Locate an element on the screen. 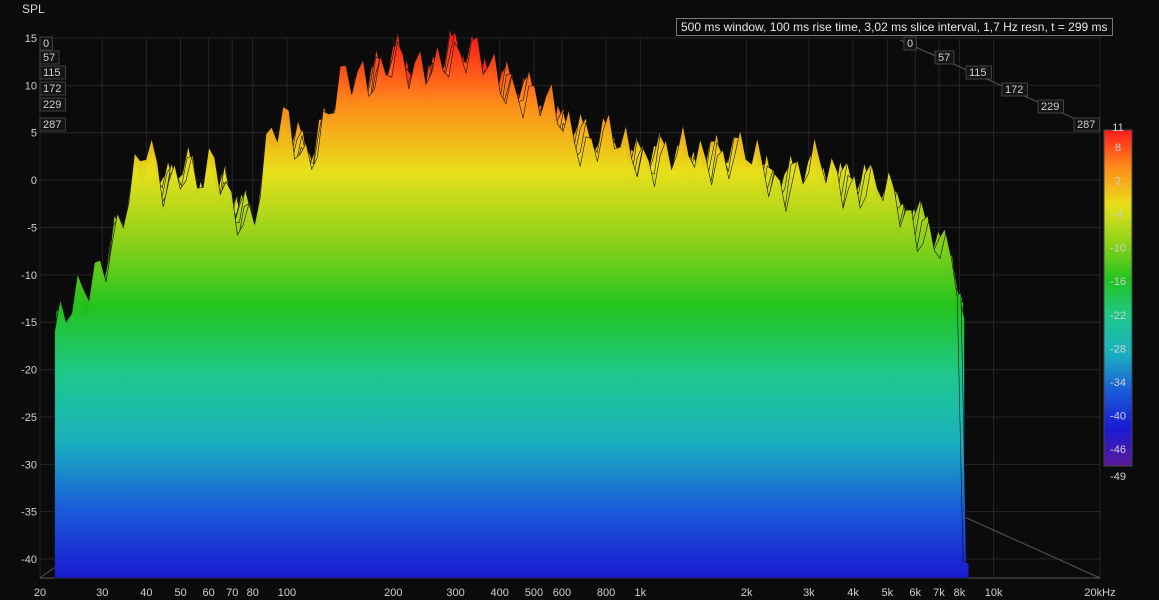  y-tick-label: 0 is located at coordinates (34, 181).